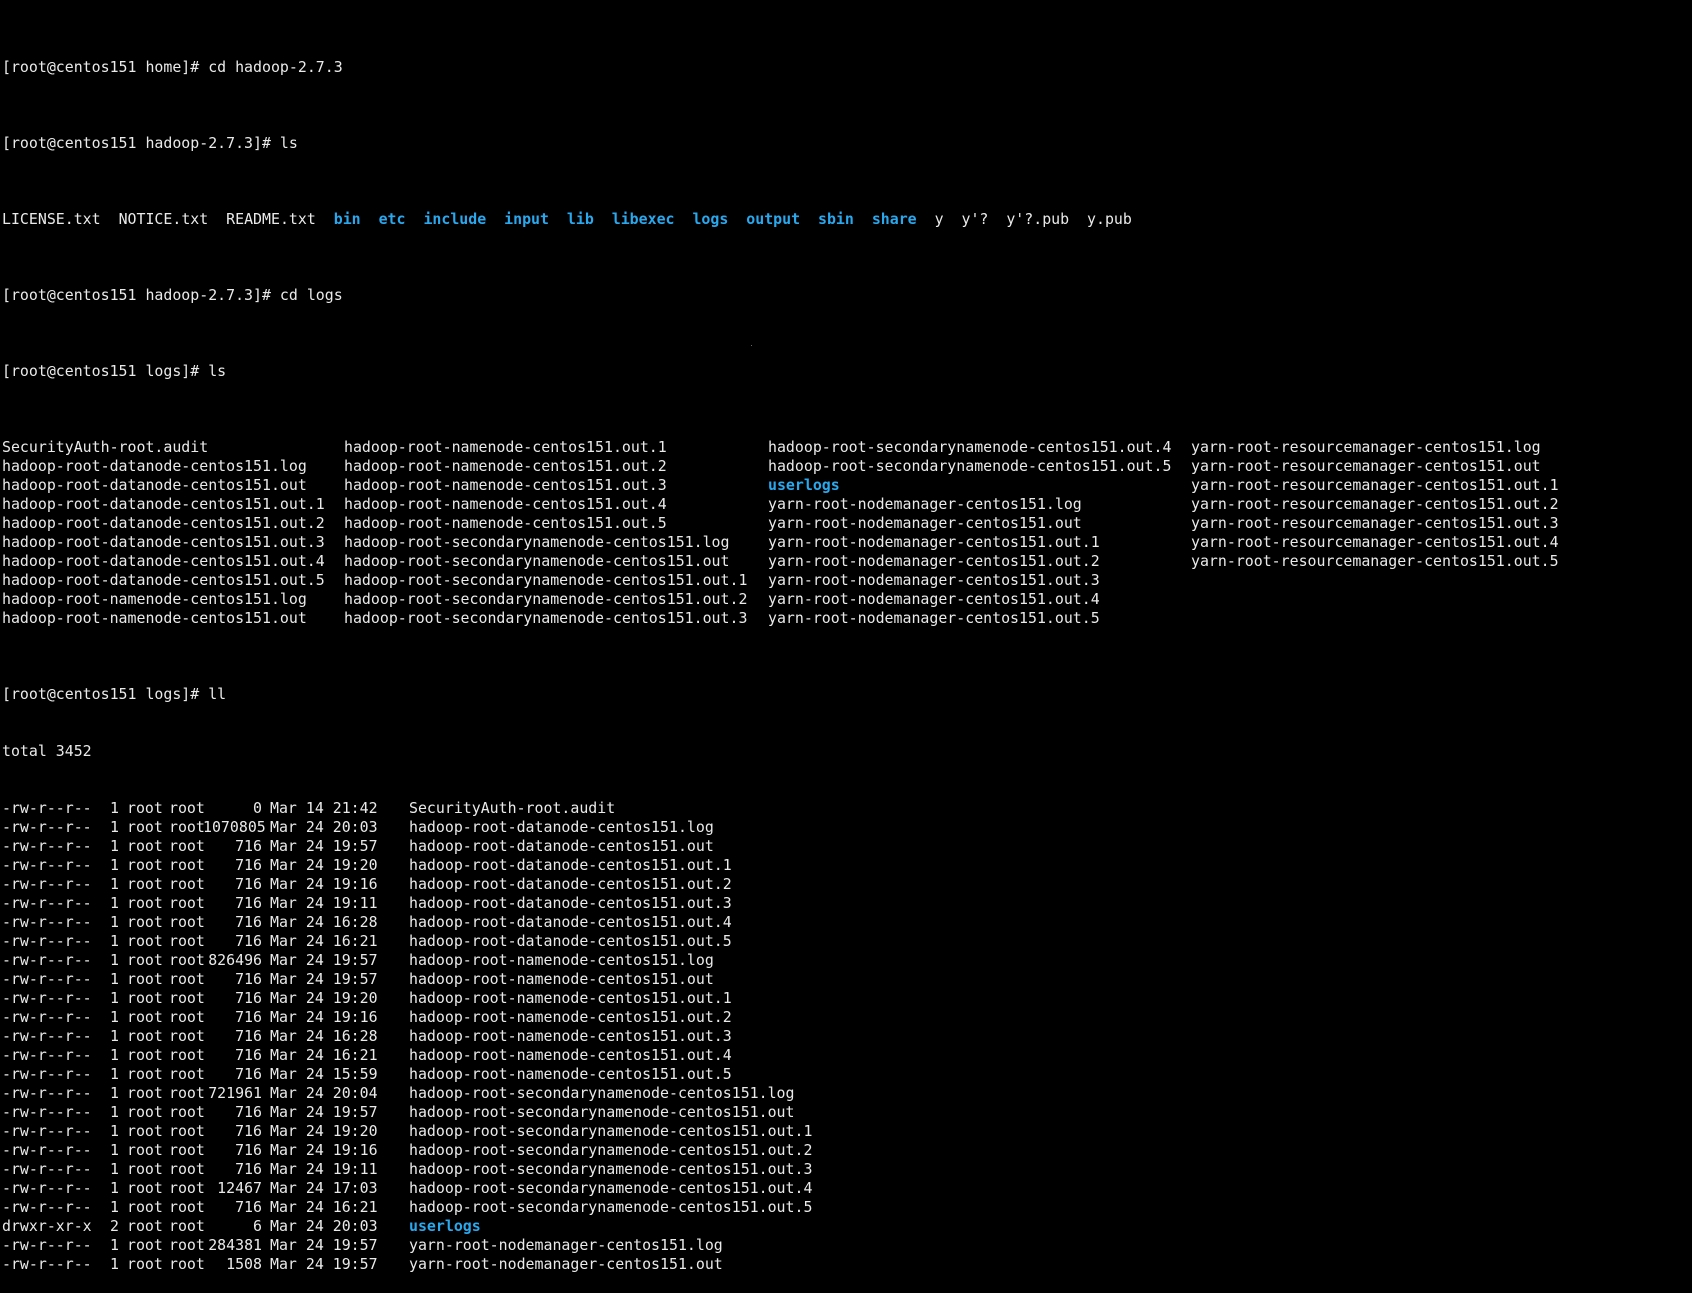 Image resolution: width=1692 pixels, height=1293 pixels. I want to click on directory-entry: lib, so click(580, 219).